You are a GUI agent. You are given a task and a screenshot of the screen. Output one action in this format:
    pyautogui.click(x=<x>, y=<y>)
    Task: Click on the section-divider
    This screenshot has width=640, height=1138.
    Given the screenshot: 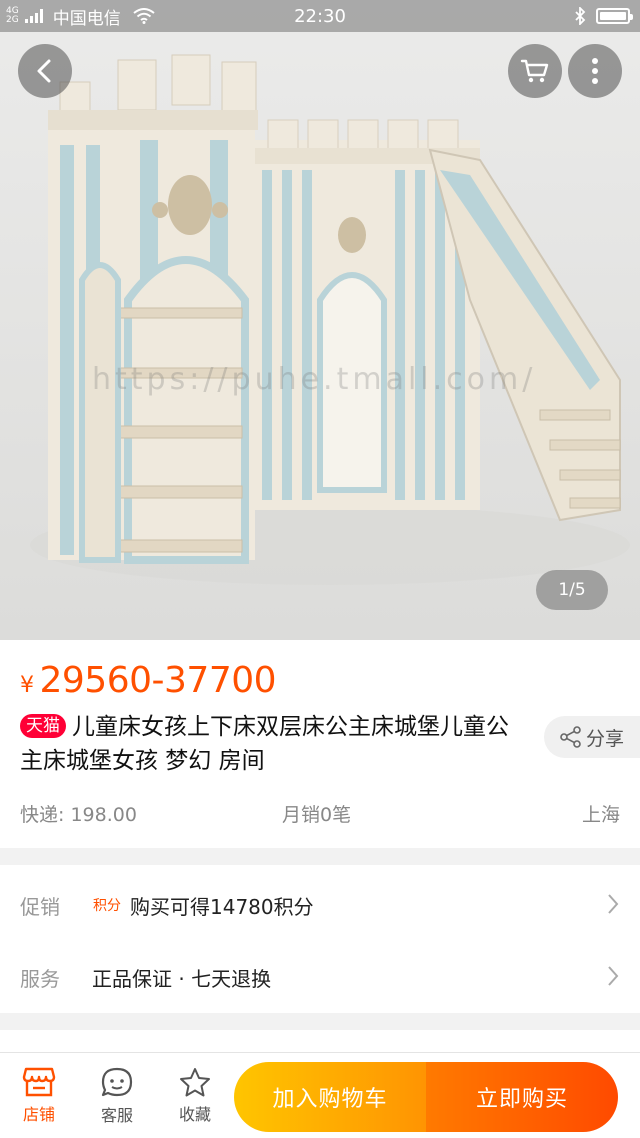 What is the action you would take?
    pyautogui.click(x=320, y=1041)
    